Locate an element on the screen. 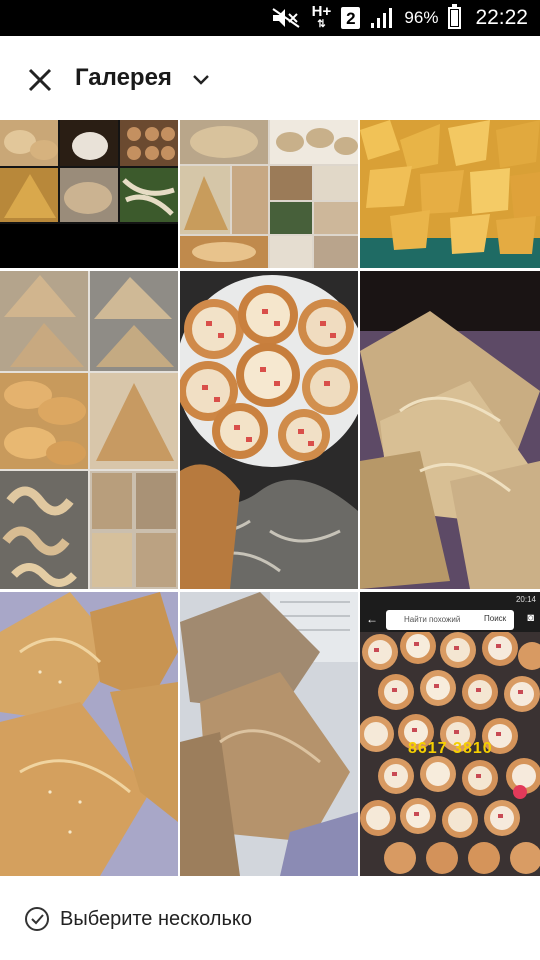 Image resolution: width=540 pixels, height=960 pixels. photo-pizza-screenshot: 20:14 ← Найти похожий Поиск ◙ 8617 3810 is located at coordinates (450, 734).